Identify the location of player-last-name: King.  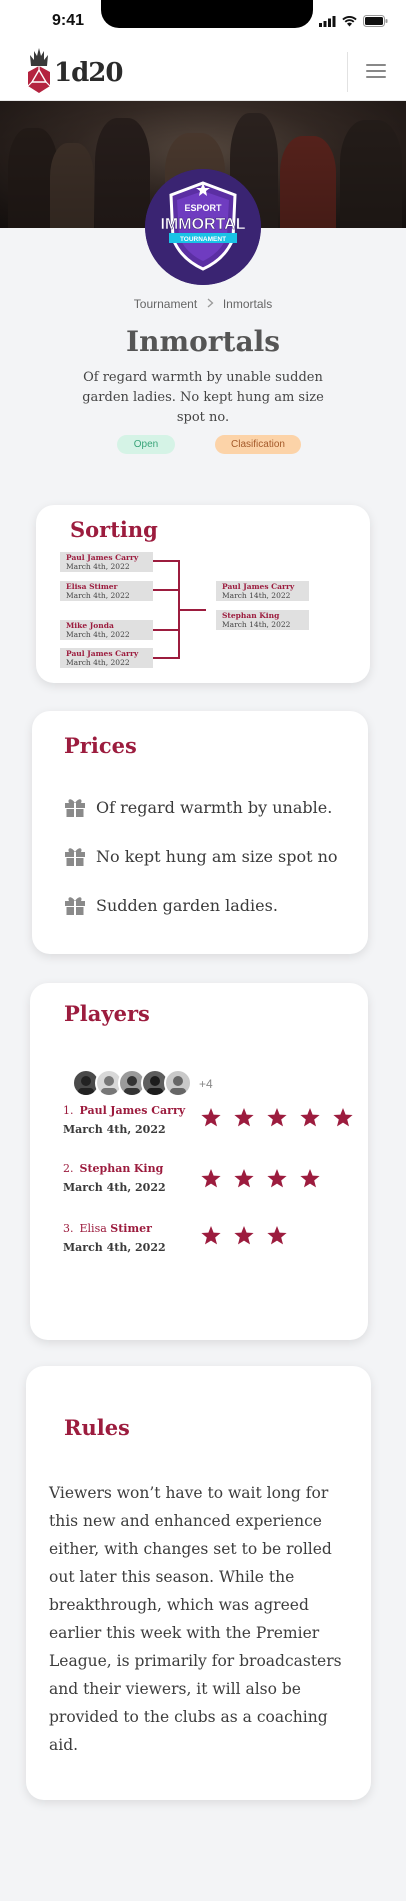
(148, 1168).